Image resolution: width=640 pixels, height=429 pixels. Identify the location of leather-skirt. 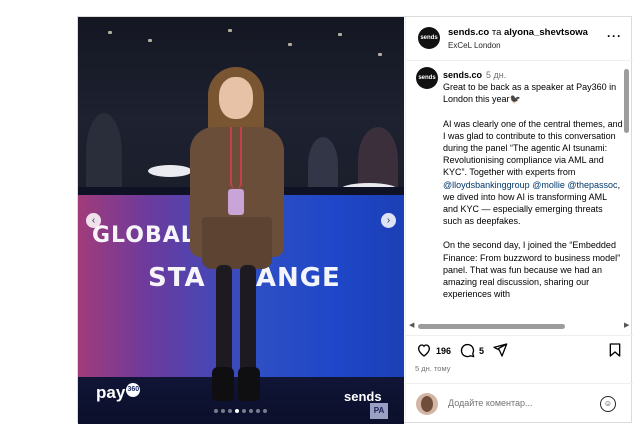
(237, 243).